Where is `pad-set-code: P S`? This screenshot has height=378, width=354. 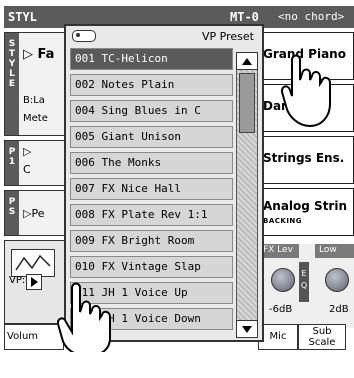 pad-set-code: P S is located at coordinates (12, 213).